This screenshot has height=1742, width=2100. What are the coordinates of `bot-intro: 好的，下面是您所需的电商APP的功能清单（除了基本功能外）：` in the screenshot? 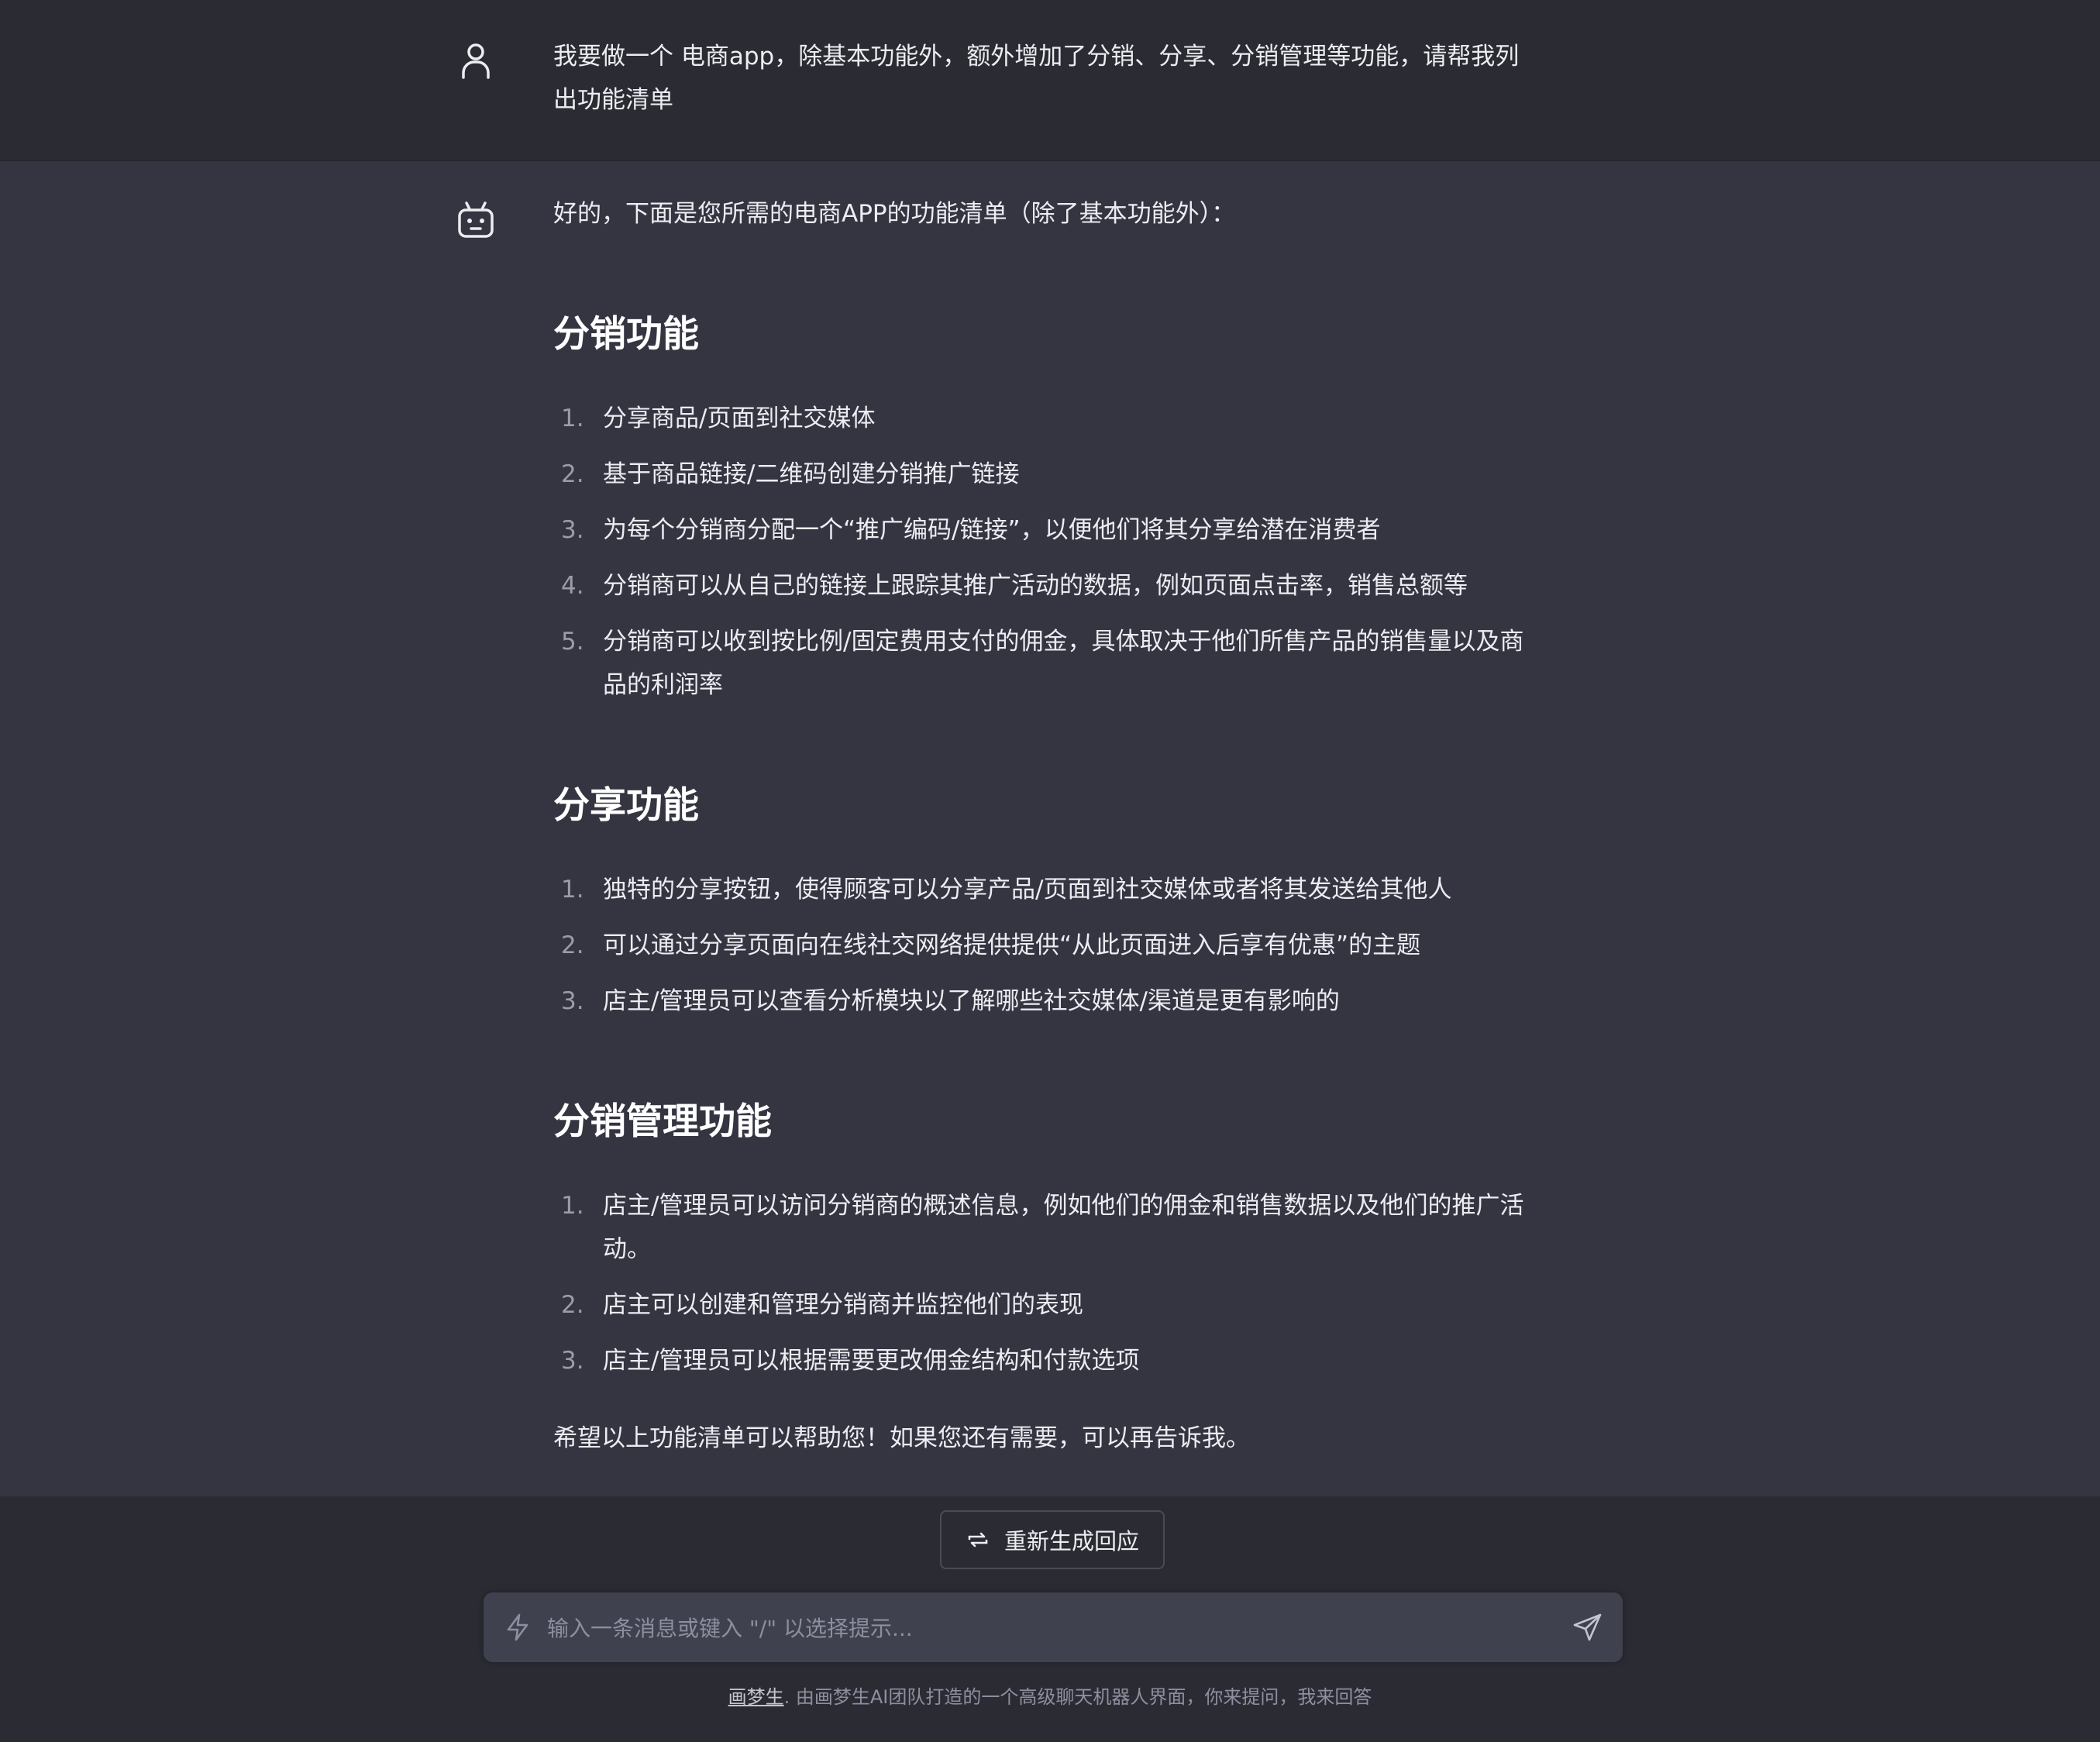 It's located at (894, 214).